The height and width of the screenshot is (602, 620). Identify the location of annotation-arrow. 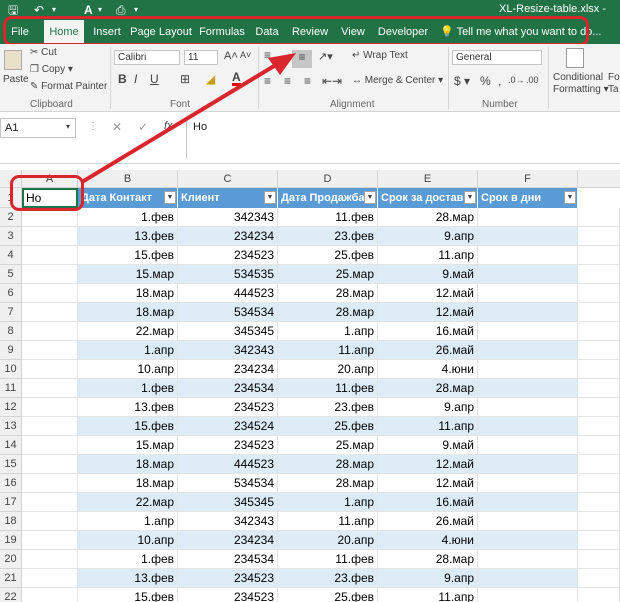
(188, 118).